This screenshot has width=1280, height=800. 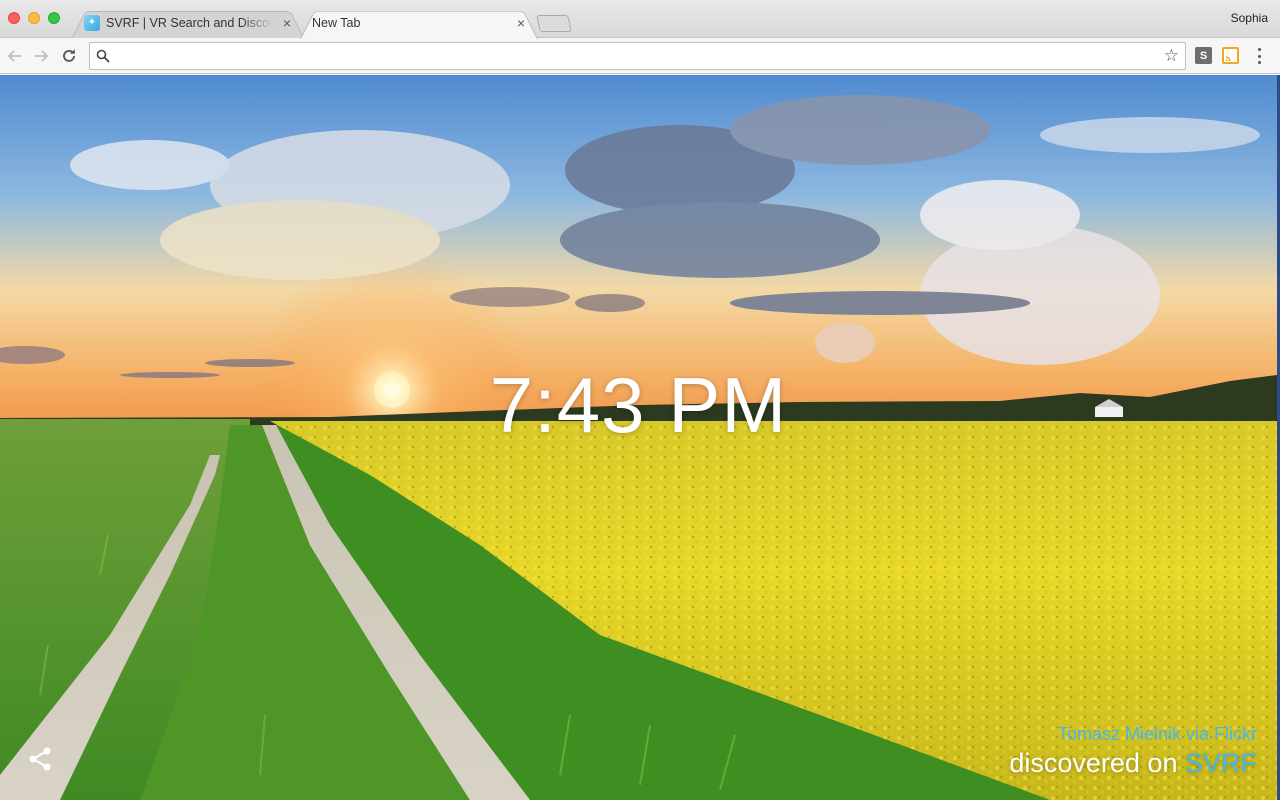 I want to click on profile-name: Sophia, so click(x=1249, y=18).